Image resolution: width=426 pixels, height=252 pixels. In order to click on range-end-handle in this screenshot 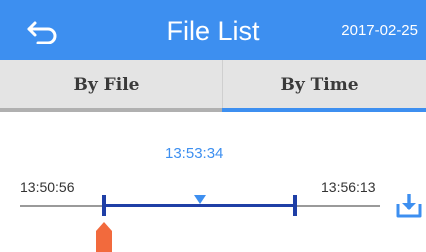, I will do `click(295, 205)`.